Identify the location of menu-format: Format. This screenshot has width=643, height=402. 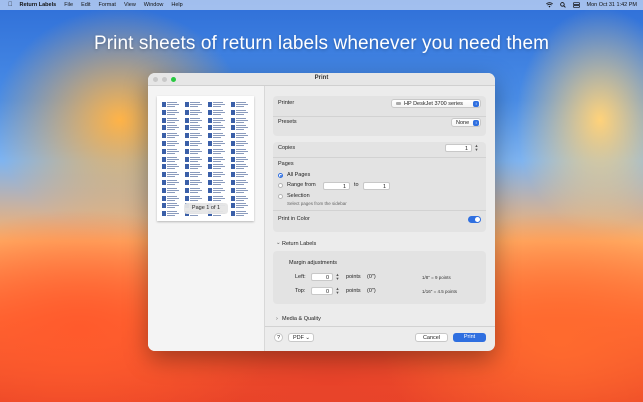
(107, 5).